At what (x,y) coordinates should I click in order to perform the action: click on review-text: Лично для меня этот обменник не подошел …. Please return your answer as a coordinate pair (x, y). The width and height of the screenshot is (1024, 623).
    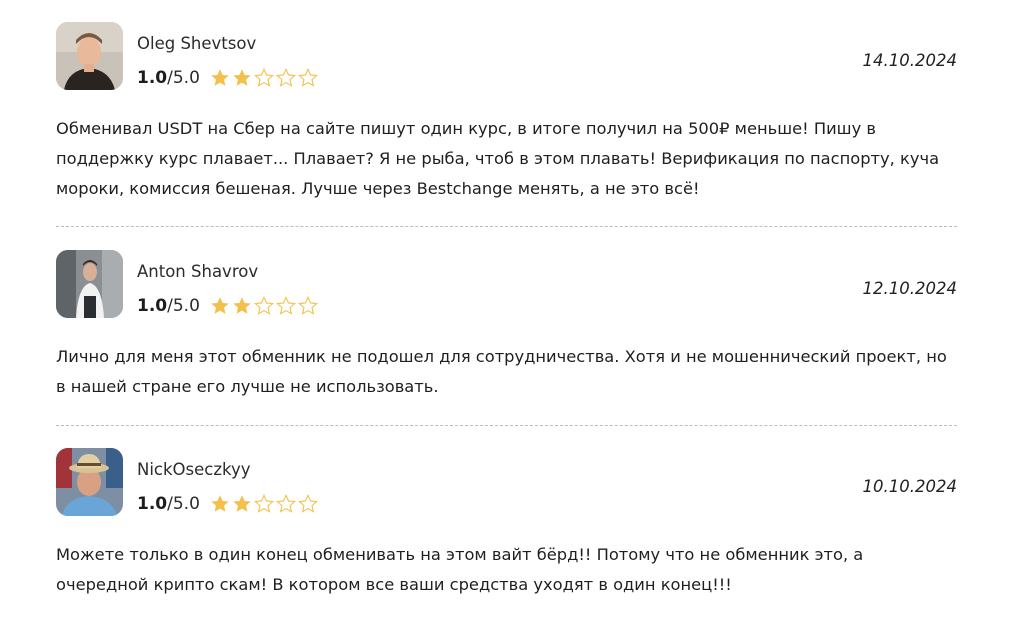
    Looking at the image, I should click on (501, 371).